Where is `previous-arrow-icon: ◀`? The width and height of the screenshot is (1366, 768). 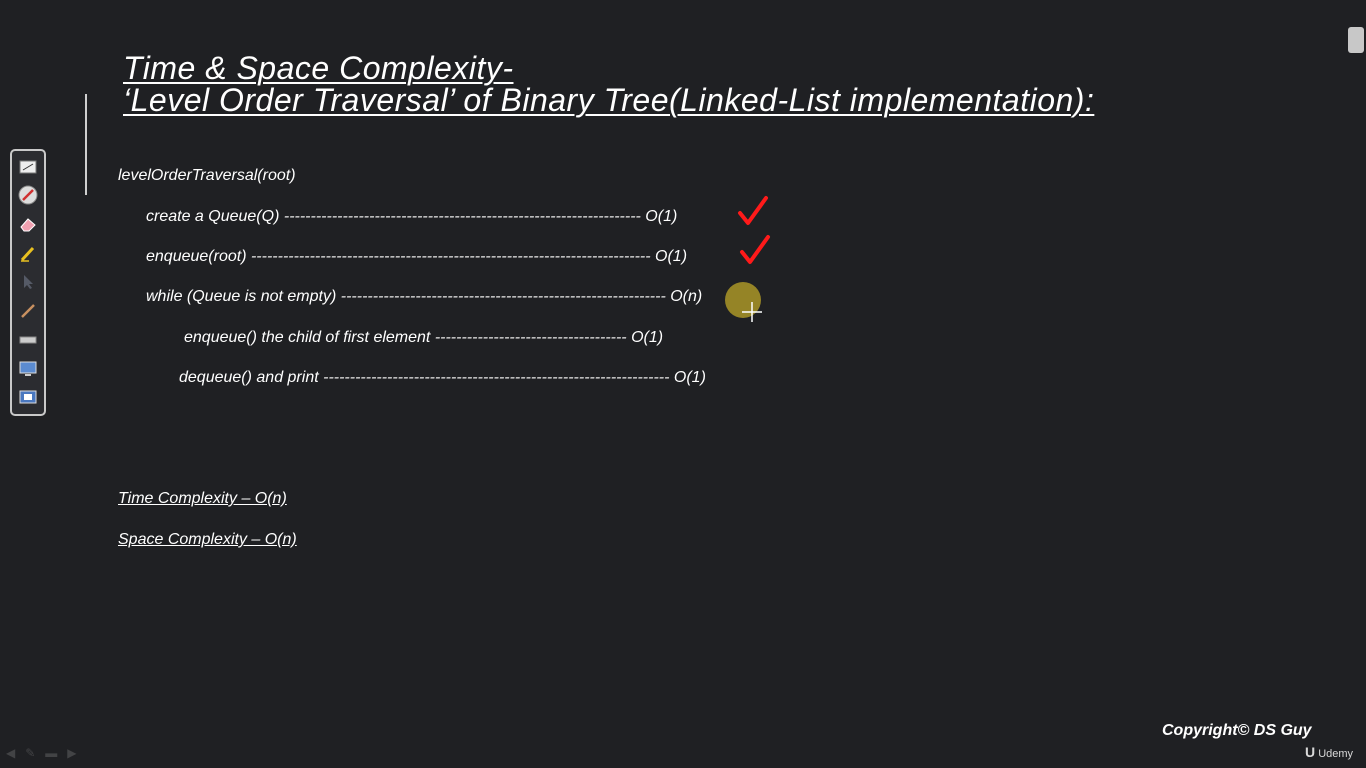
previous-arrow-icon: ◀ is located at coordinates (10, 753).